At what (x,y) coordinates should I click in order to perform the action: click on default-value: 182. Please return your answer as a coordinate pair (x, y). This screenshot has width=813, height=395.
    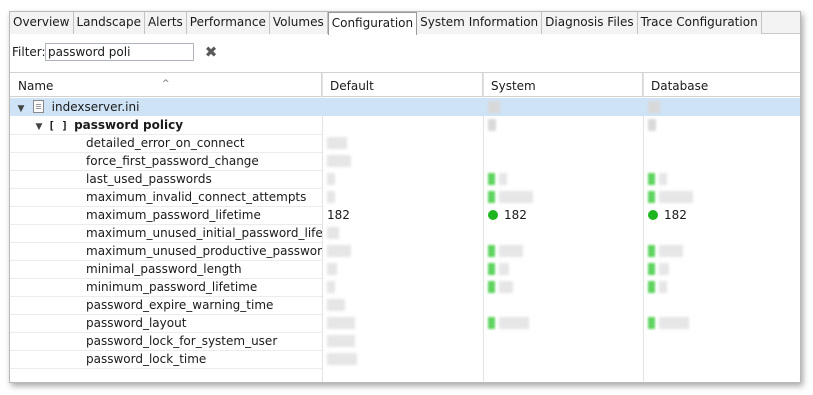
    Looking at the image, I should click on (338, 215).